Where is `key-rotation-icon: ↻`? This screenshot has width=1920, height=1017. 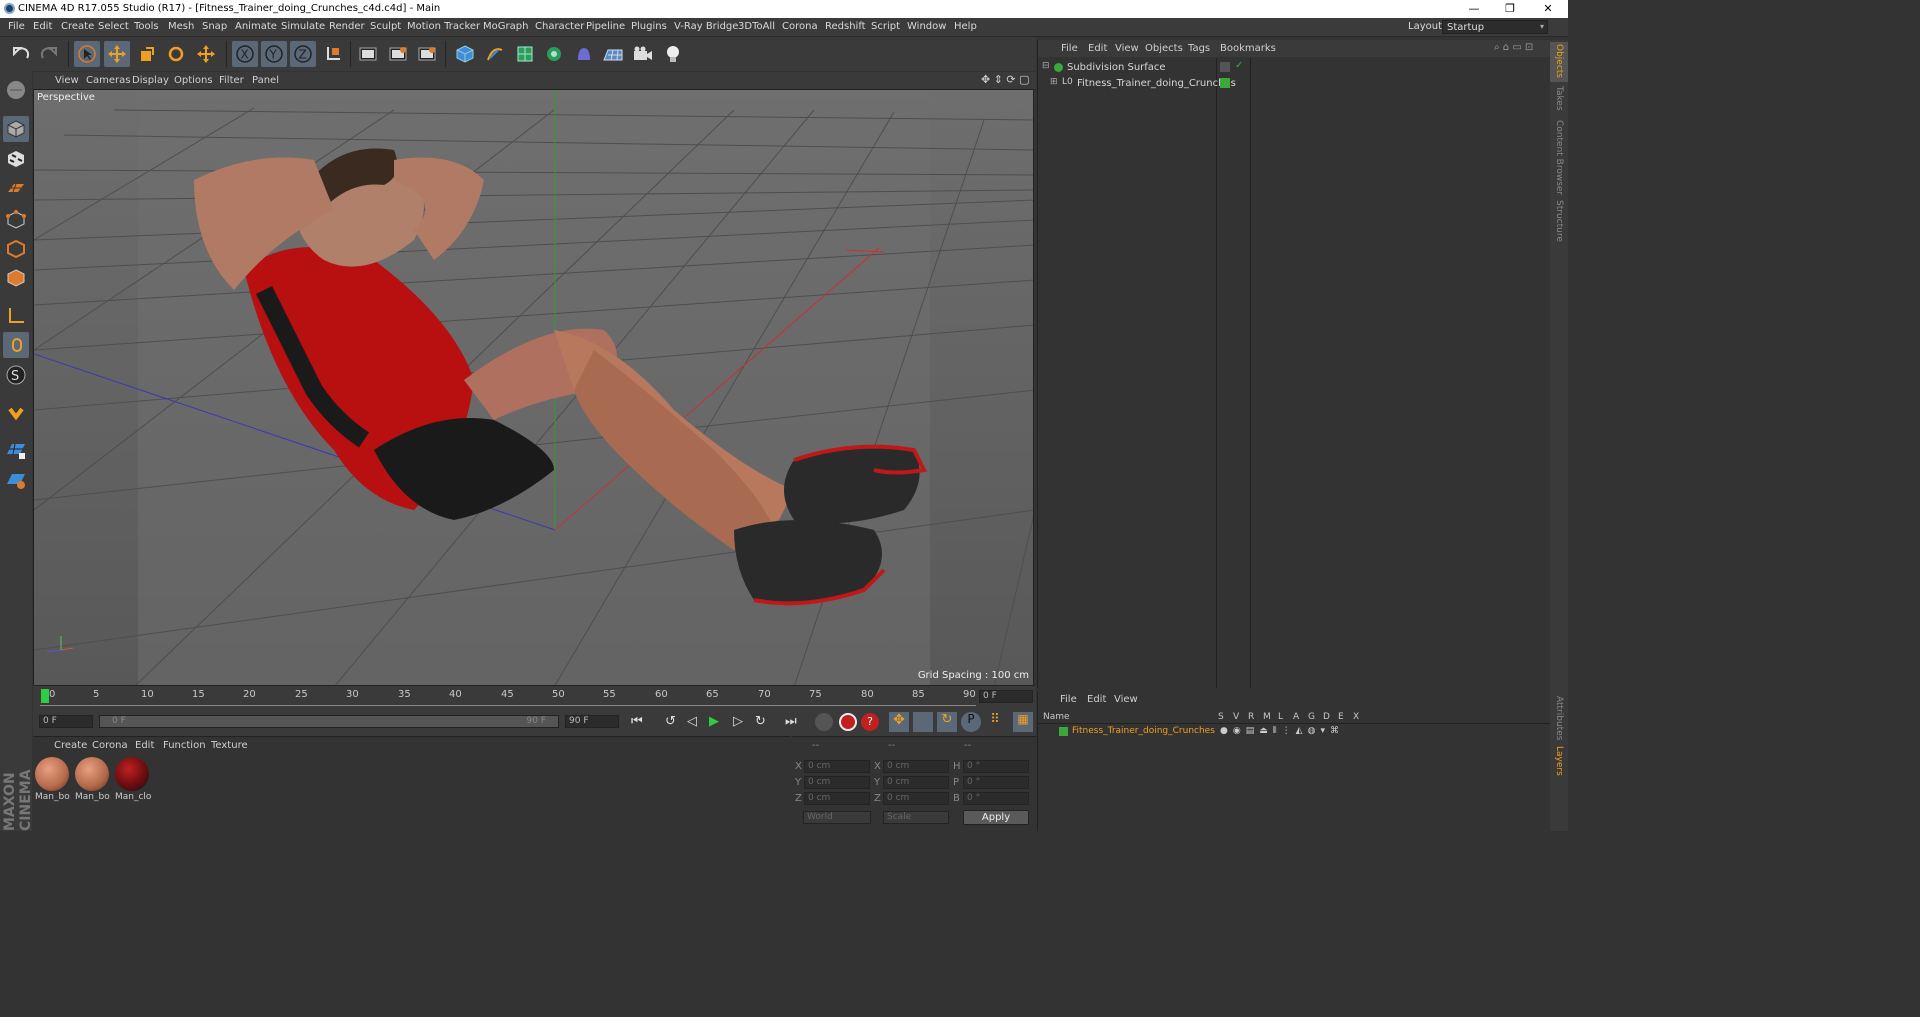 key-rotation-icon: ↻ is located at coordinates (947, 722).